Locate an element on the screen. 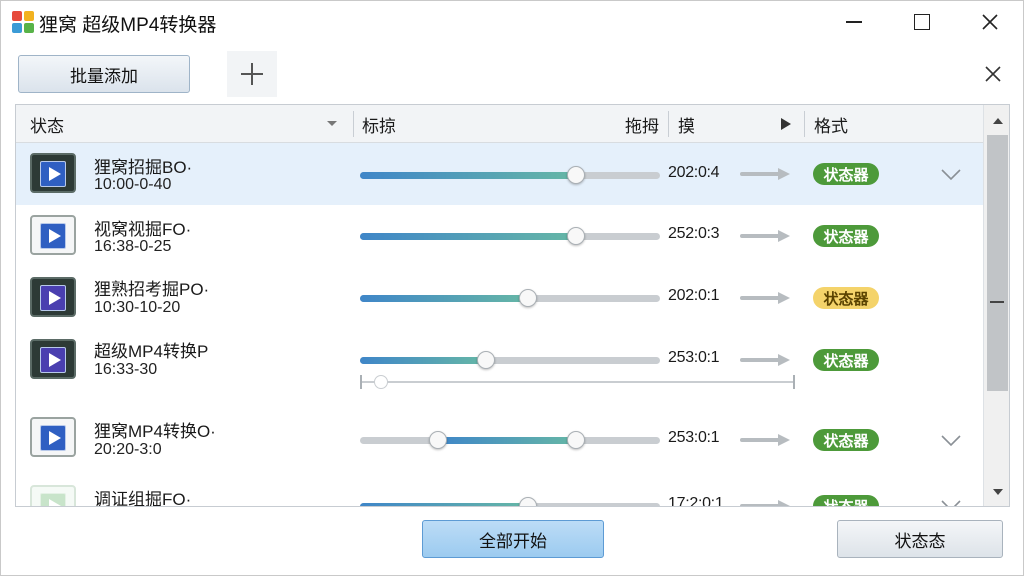 The image size is (1024, 576). list-item: 狸熟招考掘PO· 10:30-10-20 202:0:1 状态器 is located at coordinates (499, 298).